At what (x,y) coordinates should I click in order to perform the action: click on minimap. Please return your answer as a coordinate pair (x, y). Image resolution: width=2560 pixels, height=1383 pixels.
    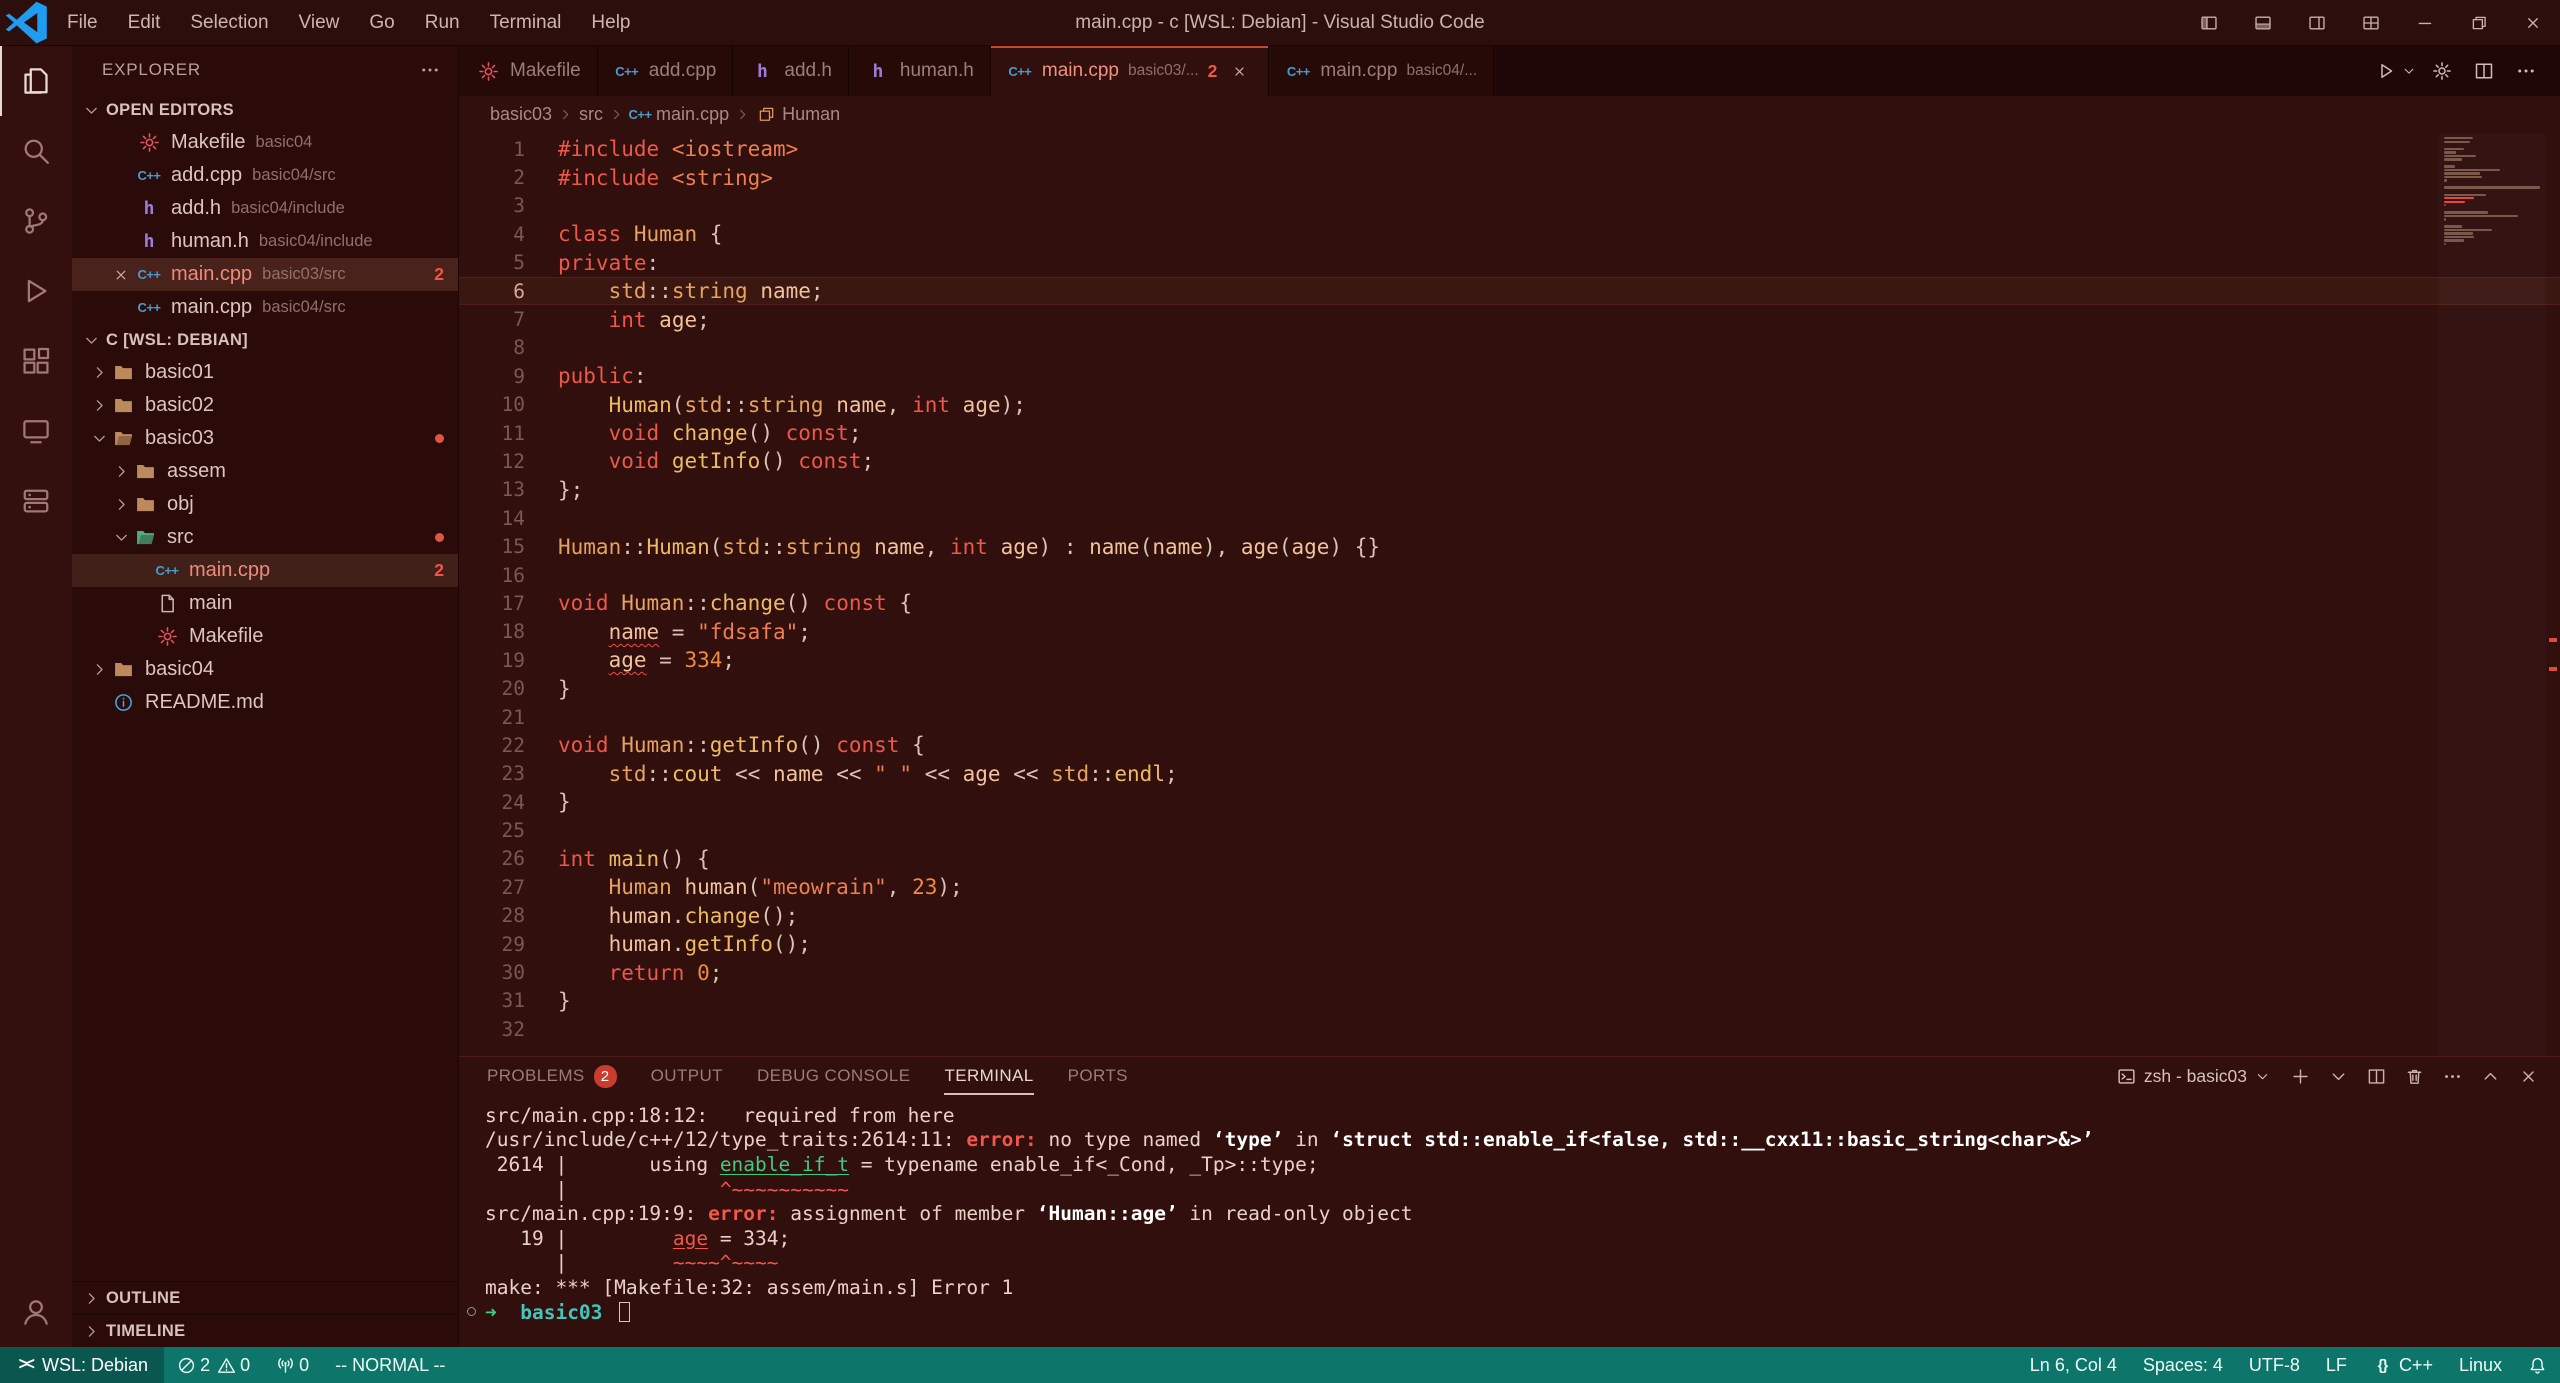
    Looking at the image, I should click on (2492, 594).